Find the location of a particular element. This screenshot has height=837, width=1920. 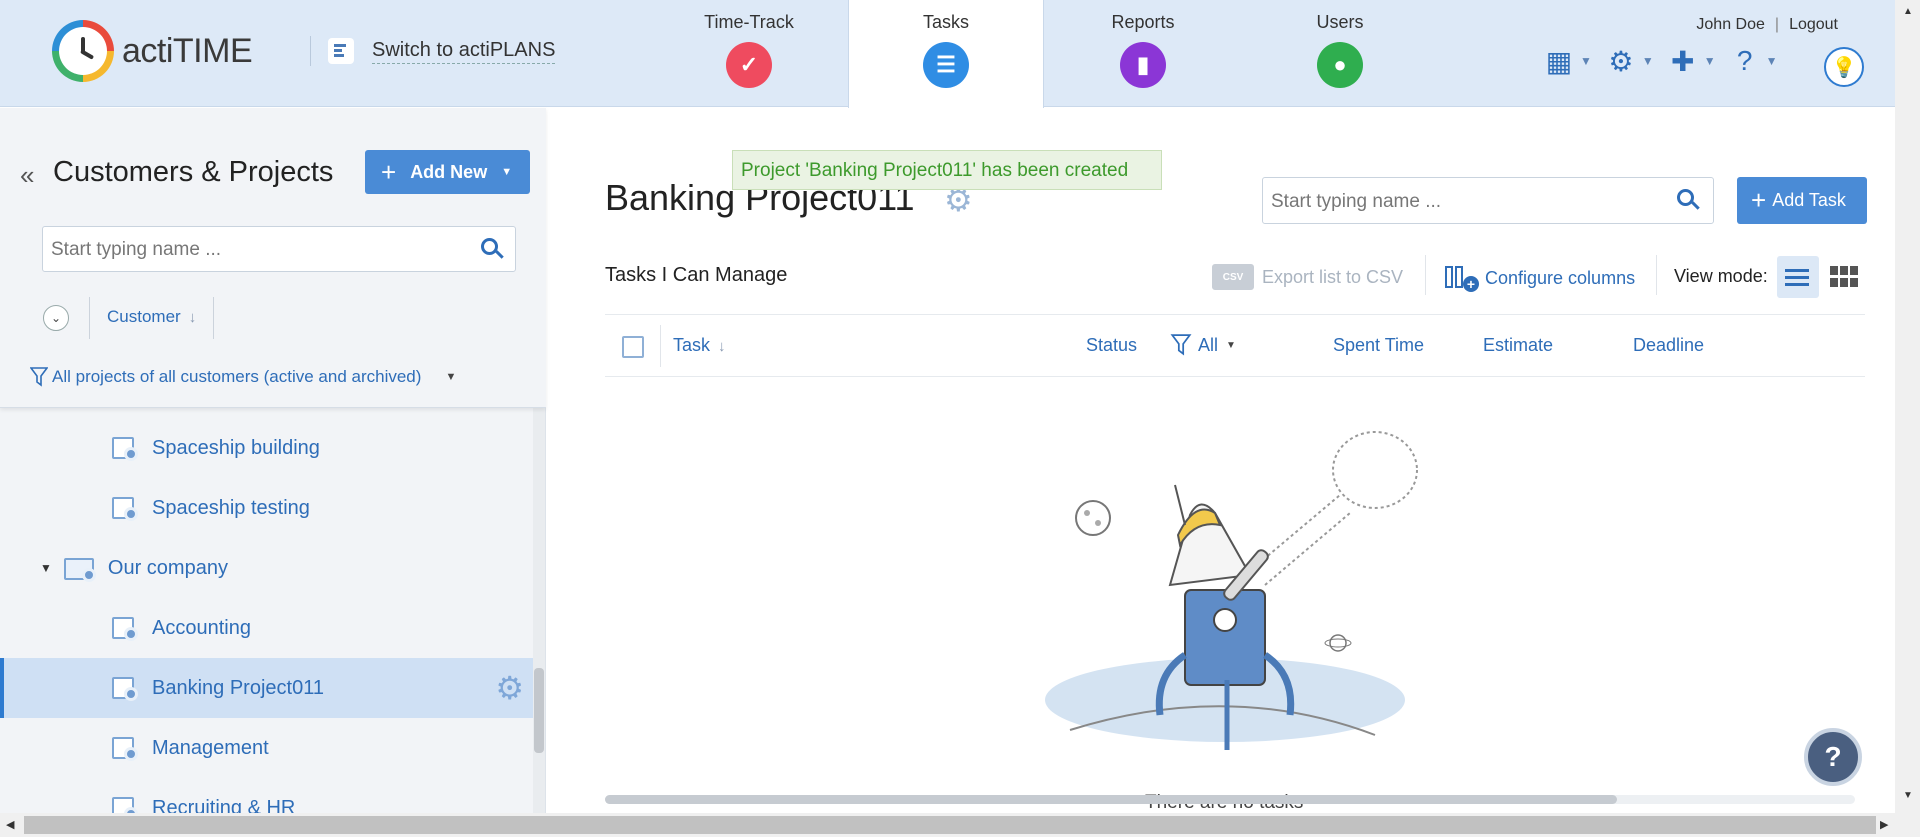

project-label: Accounting is located at coordinates (201, 627).